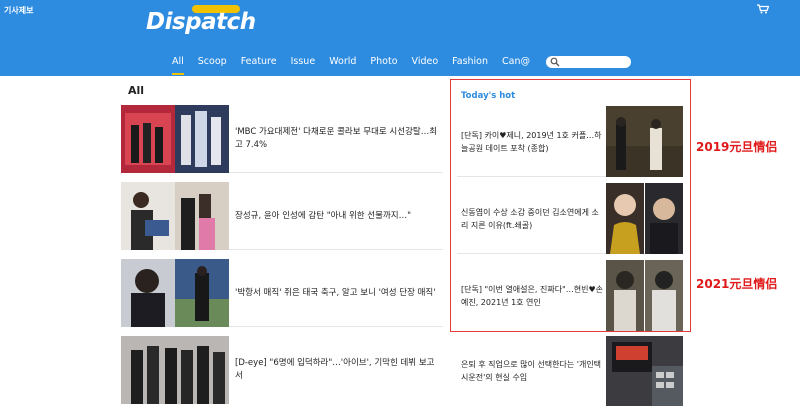 The width and height of the screenshot is (800, 410). What do you see at coordinates (259, 63) in the screenshot?
I see `nav-item-feature: Feature` at bounding box center [259, 63].